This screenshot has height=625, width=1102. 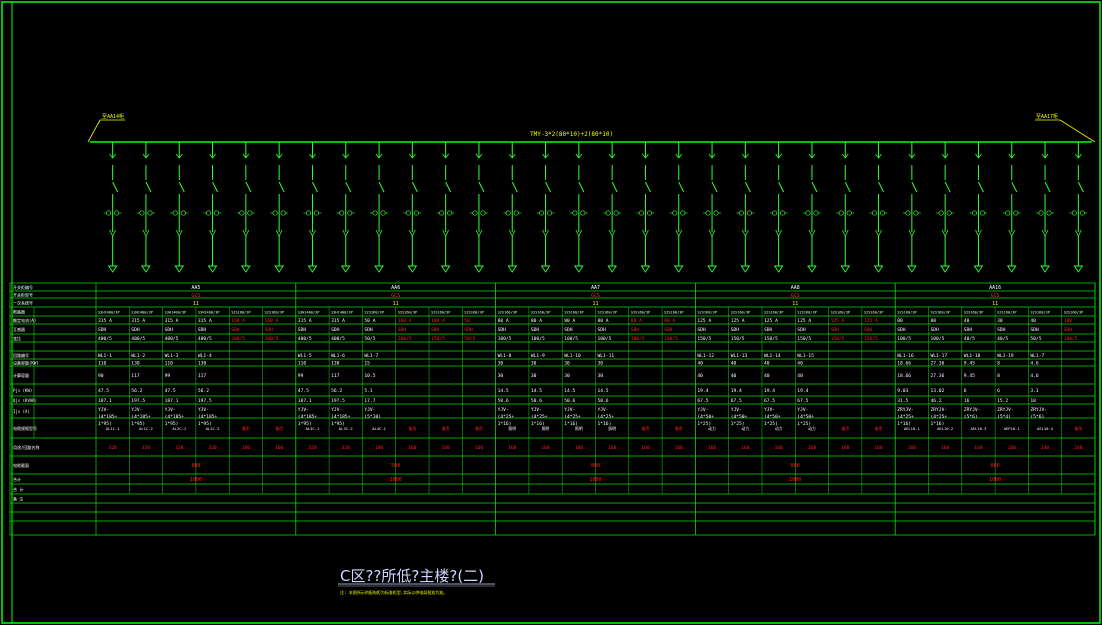 What do you see at coordinates (501, 376) in the screenshot?
I see `cell-pjs: 30` at bounding box center [501, 376].